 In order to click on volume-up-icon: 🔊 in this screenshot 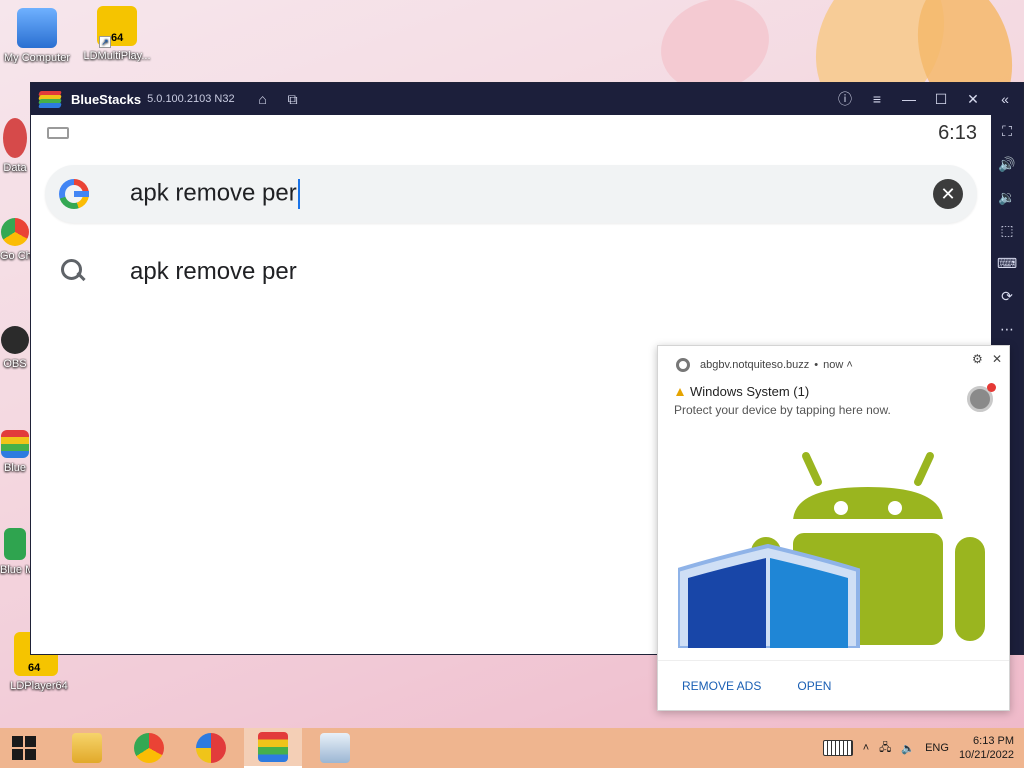, I will do `click(1007, 164)`.